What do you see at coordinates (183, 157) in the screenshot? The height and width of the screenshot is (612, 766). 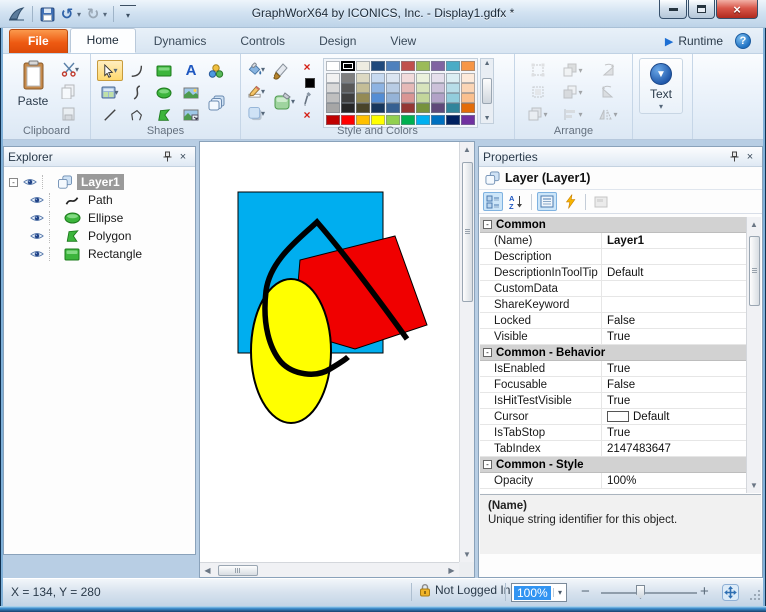 I see `explorer-close-button: ×` at bounding box center [183, 157].